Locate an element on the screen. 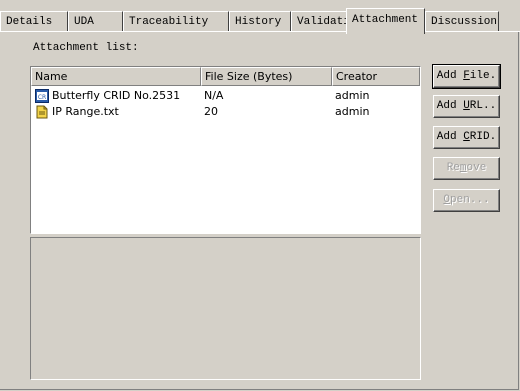  text-file-icon is located at coordinates (42, 112).